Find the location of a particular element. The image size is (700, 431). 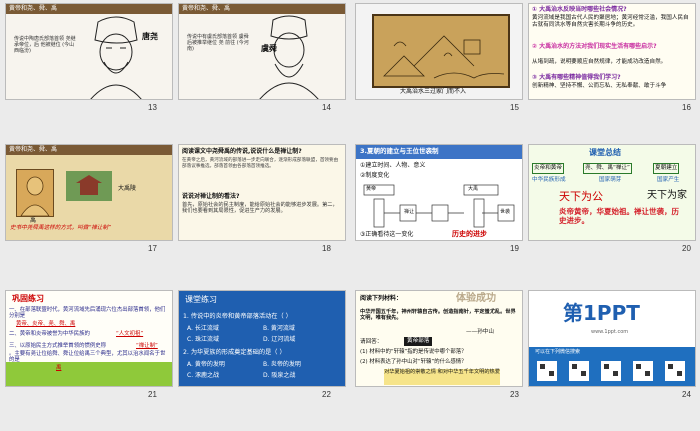

qr-code-row is located at coordinates (611, 371).